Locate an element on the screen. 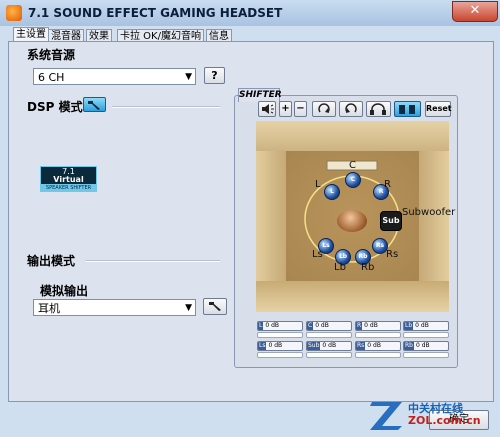 The image size is (500, 437). plus-icon: + is located at coordinates (285, 108).